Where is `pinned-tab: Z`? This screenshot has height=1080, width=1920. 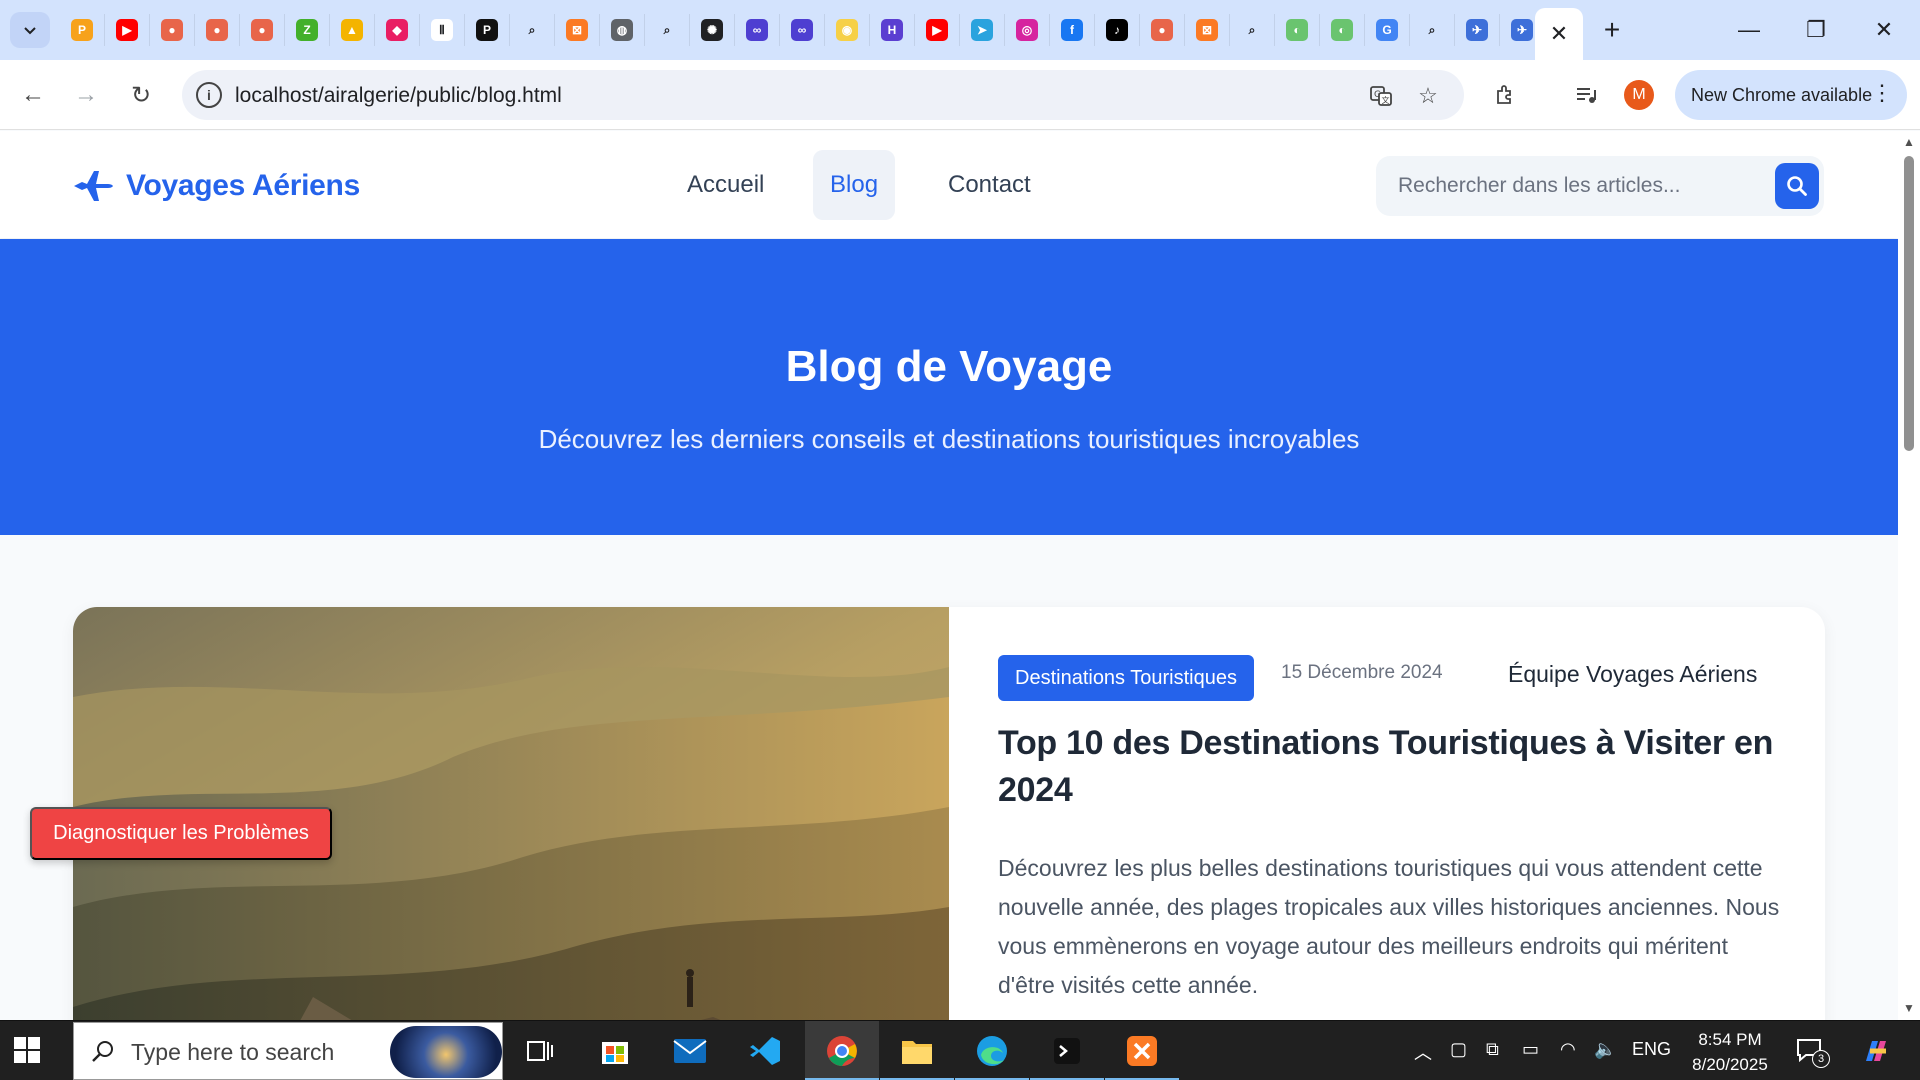
pinned-tab: Z is located at coordinates (307, 30).